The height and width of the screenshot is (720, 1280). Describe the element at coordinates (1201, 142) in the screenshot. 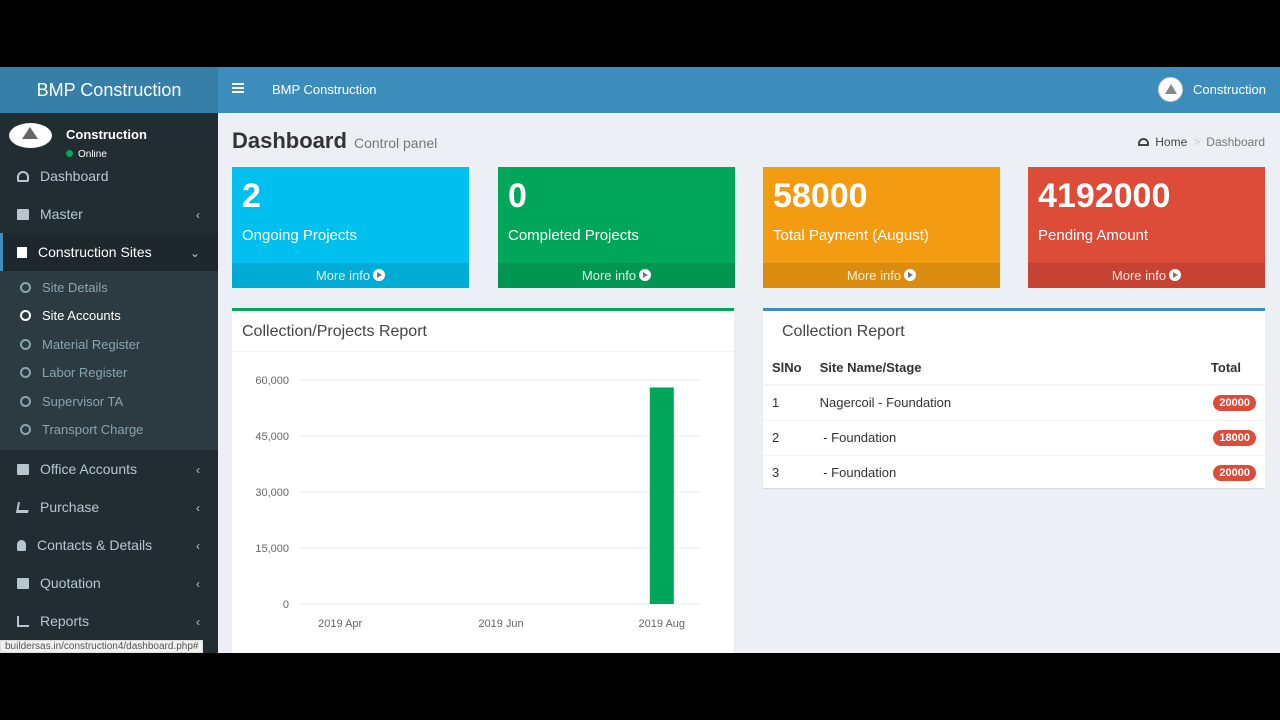

I see `breadcrumb: Home > Dashboard` at that location.